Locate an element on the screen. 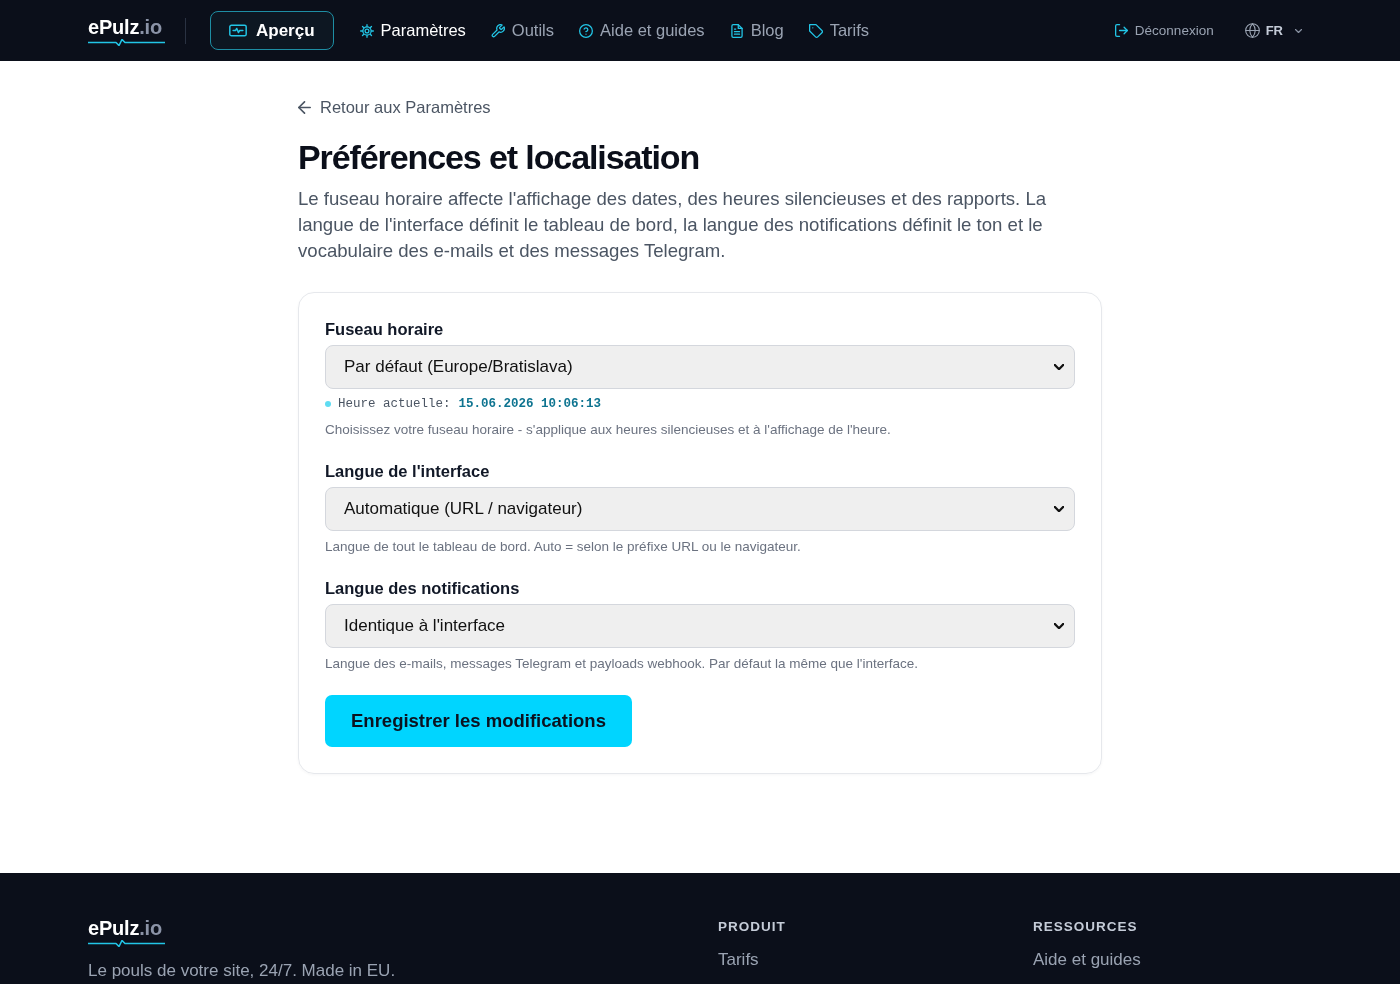  select-field: Identique à l'interface is located at coordinates (700, 625).